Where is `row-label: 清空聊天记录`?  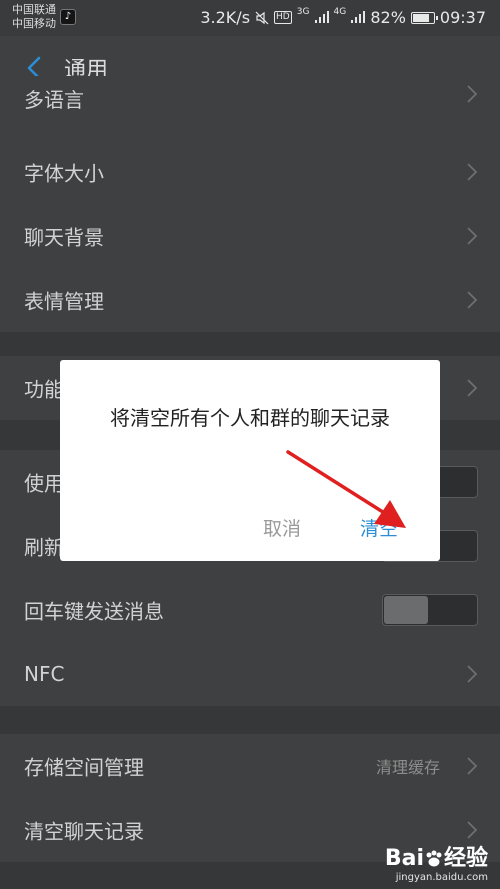 row-label: 清空聊天记录 is located at coordinates (84, 831).